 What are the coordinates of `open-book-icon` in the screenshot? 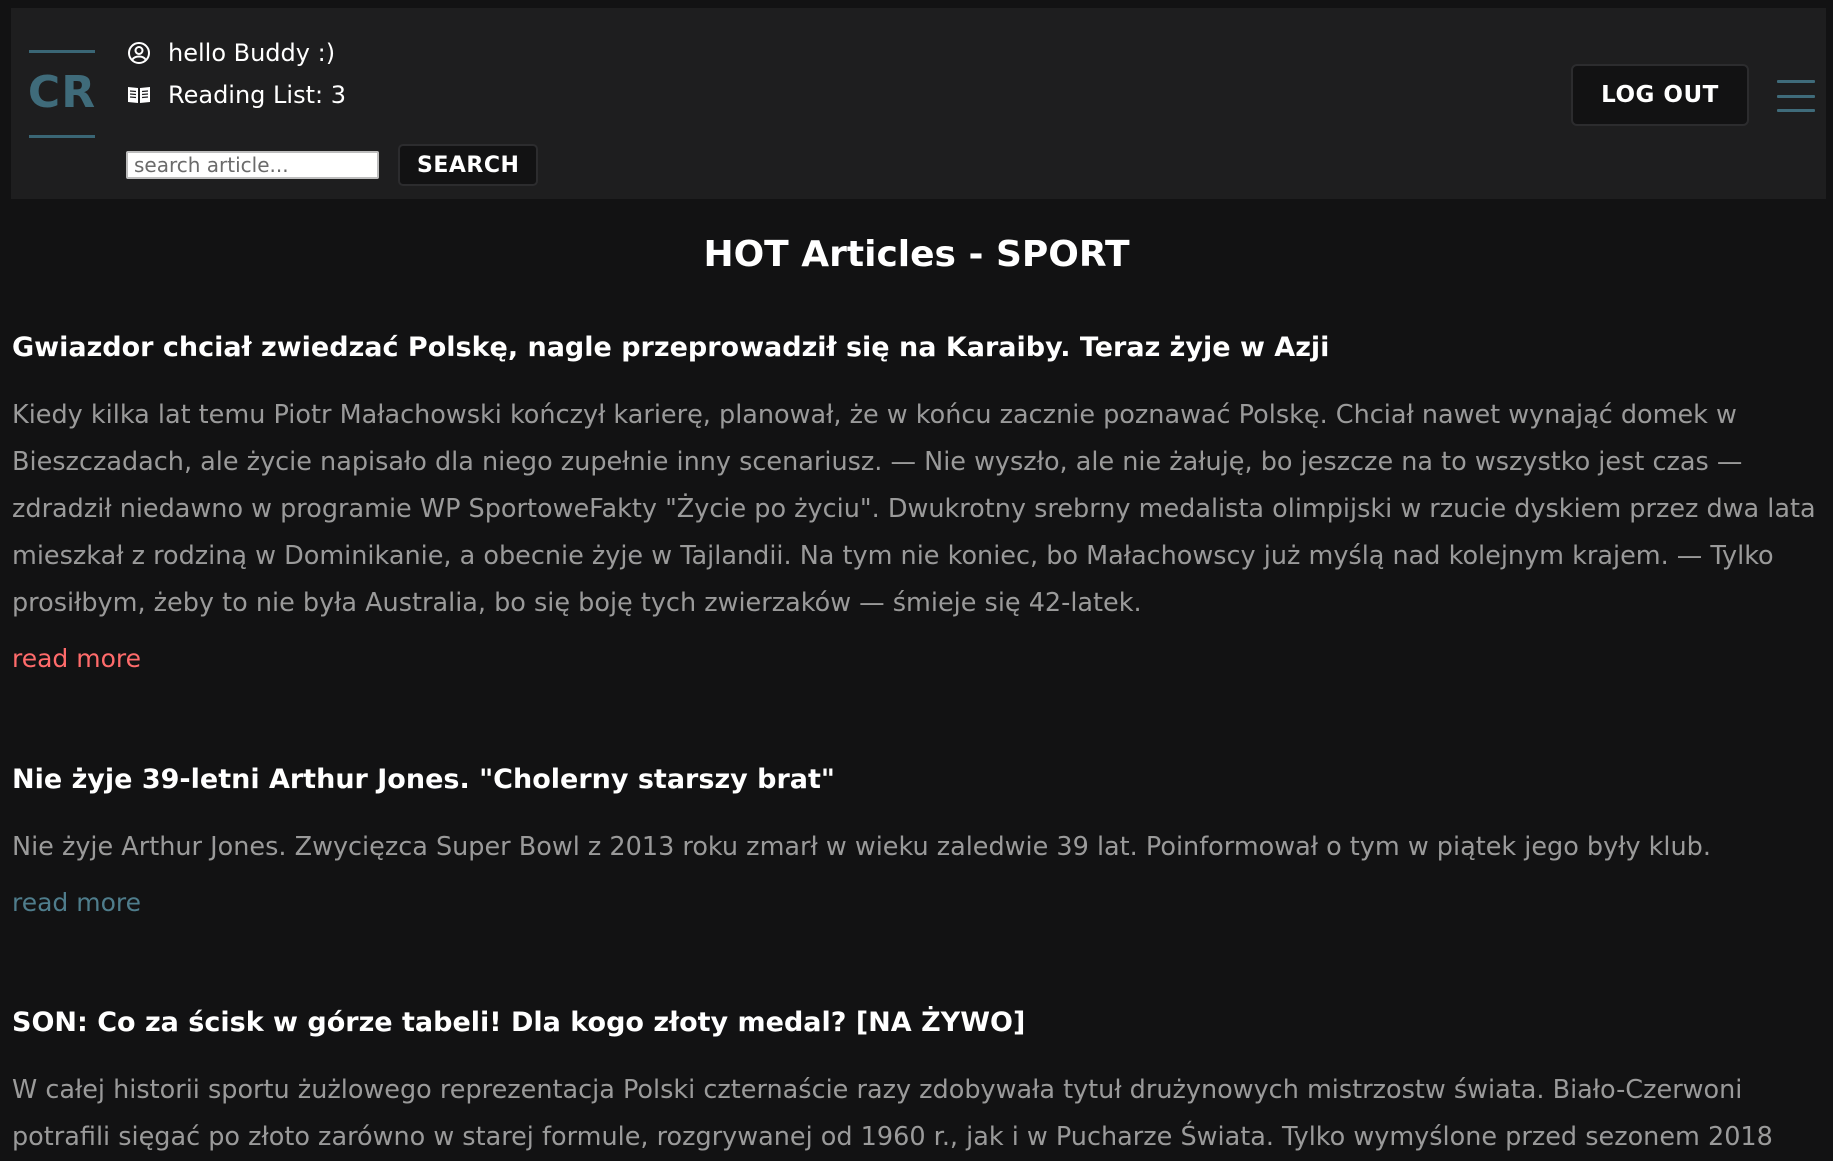 It's located at (139, 95).